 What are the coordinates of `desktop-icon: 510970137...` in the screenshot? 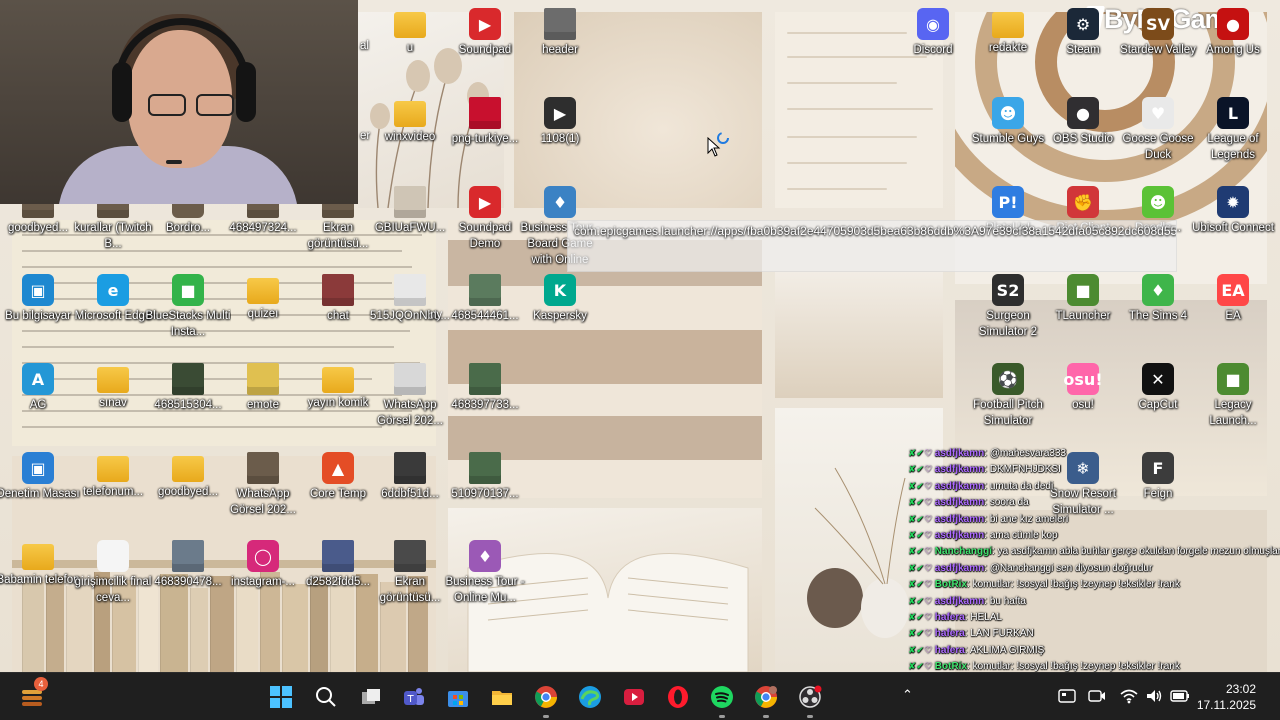 It's located at (485, 477).